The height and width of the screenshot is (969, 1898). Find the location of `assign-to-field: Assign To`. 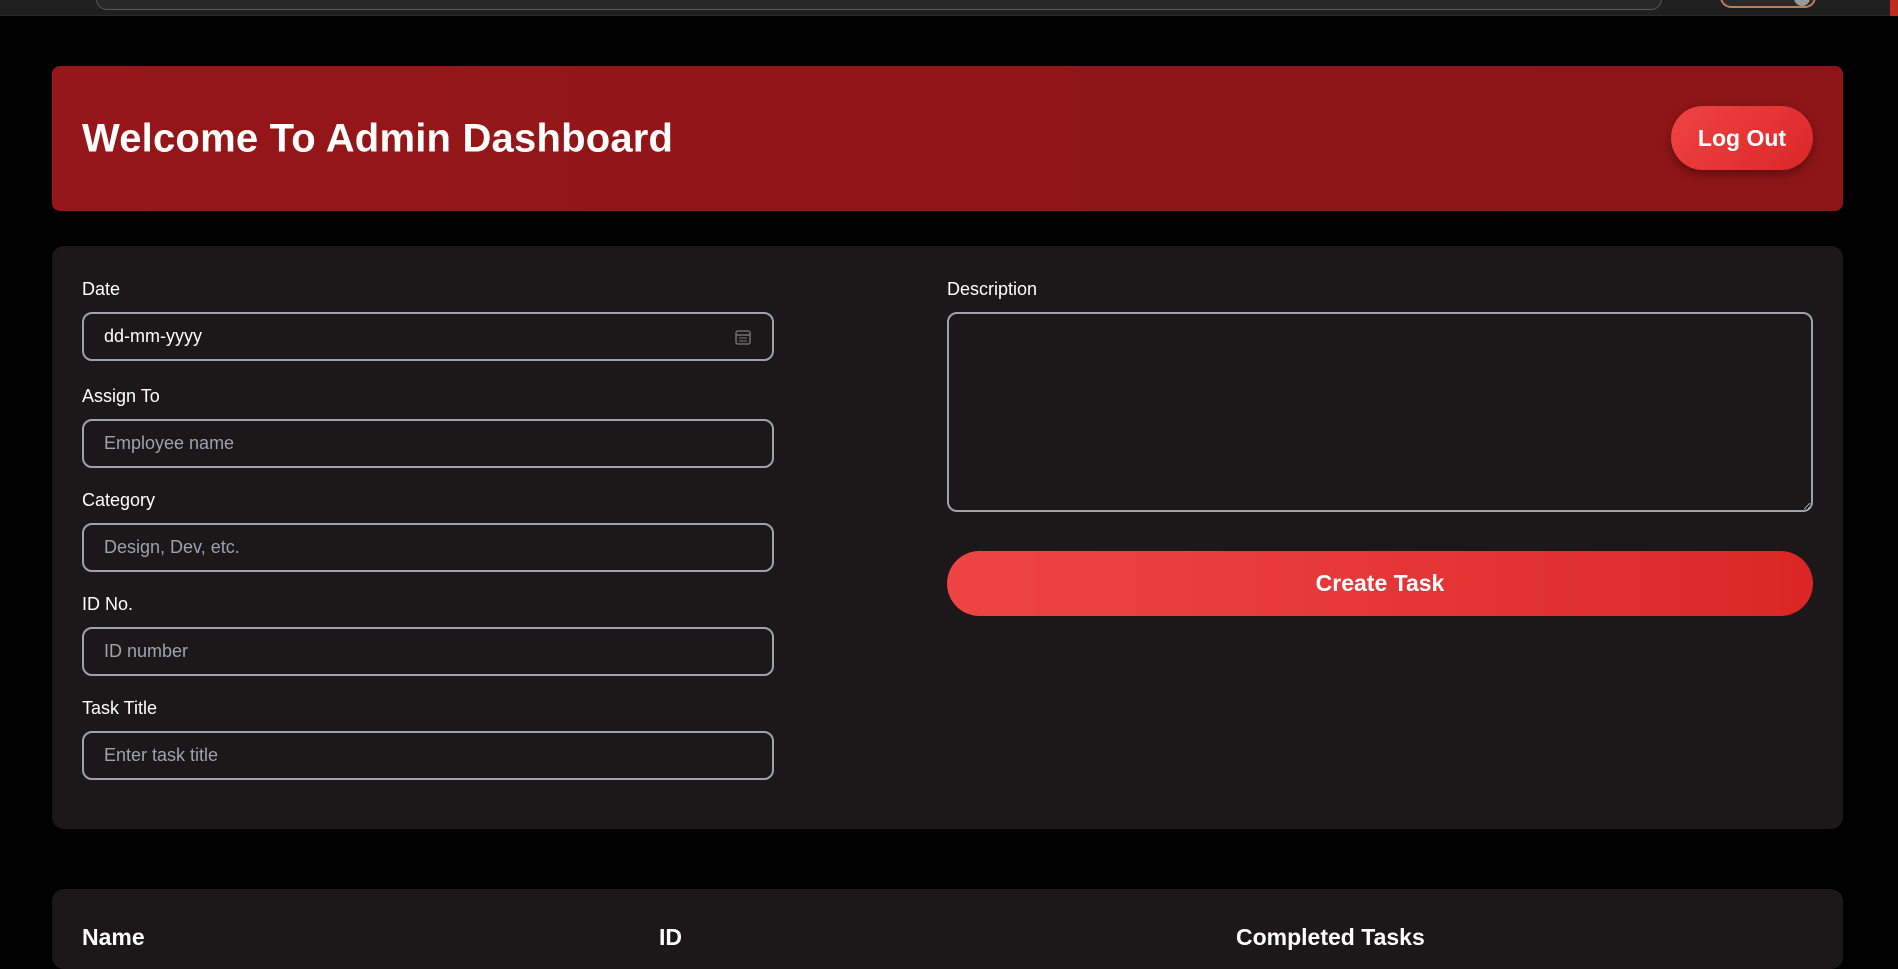

assign-to-field: Assign To is located at coordinates (428, 425).